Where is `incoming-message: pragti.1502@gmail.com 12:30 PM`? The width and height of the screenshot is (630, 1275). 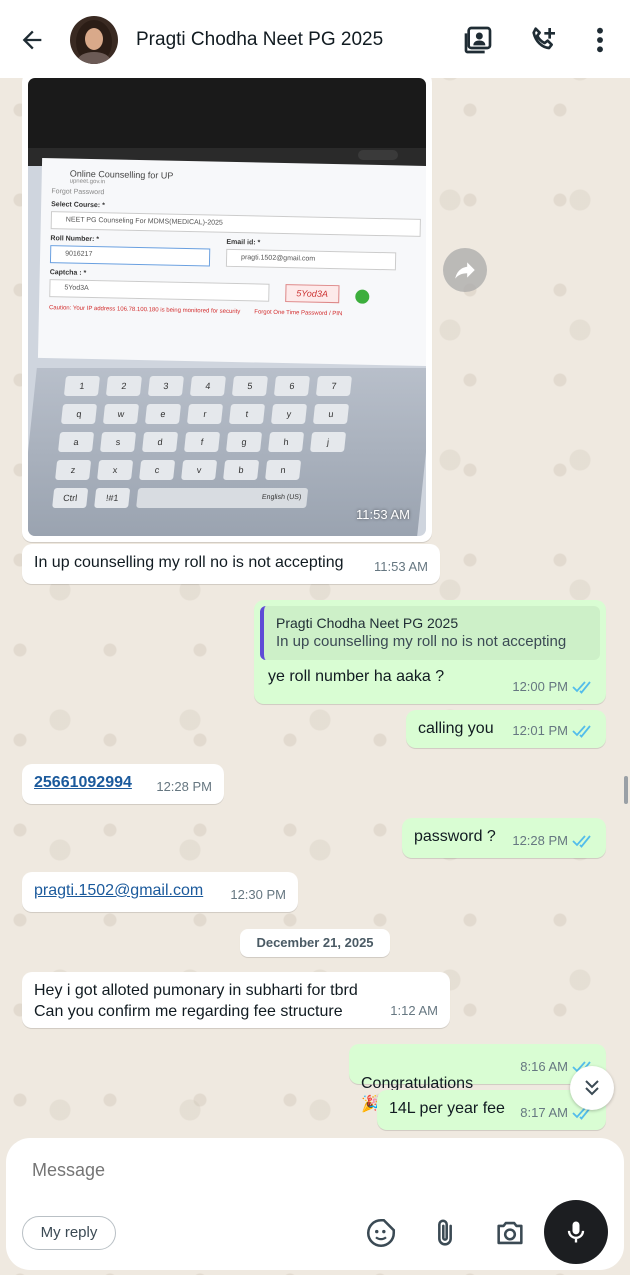 incoming-message: pragti.1502@gmail.com 12:30 PM is located at coordinates (160, 892).